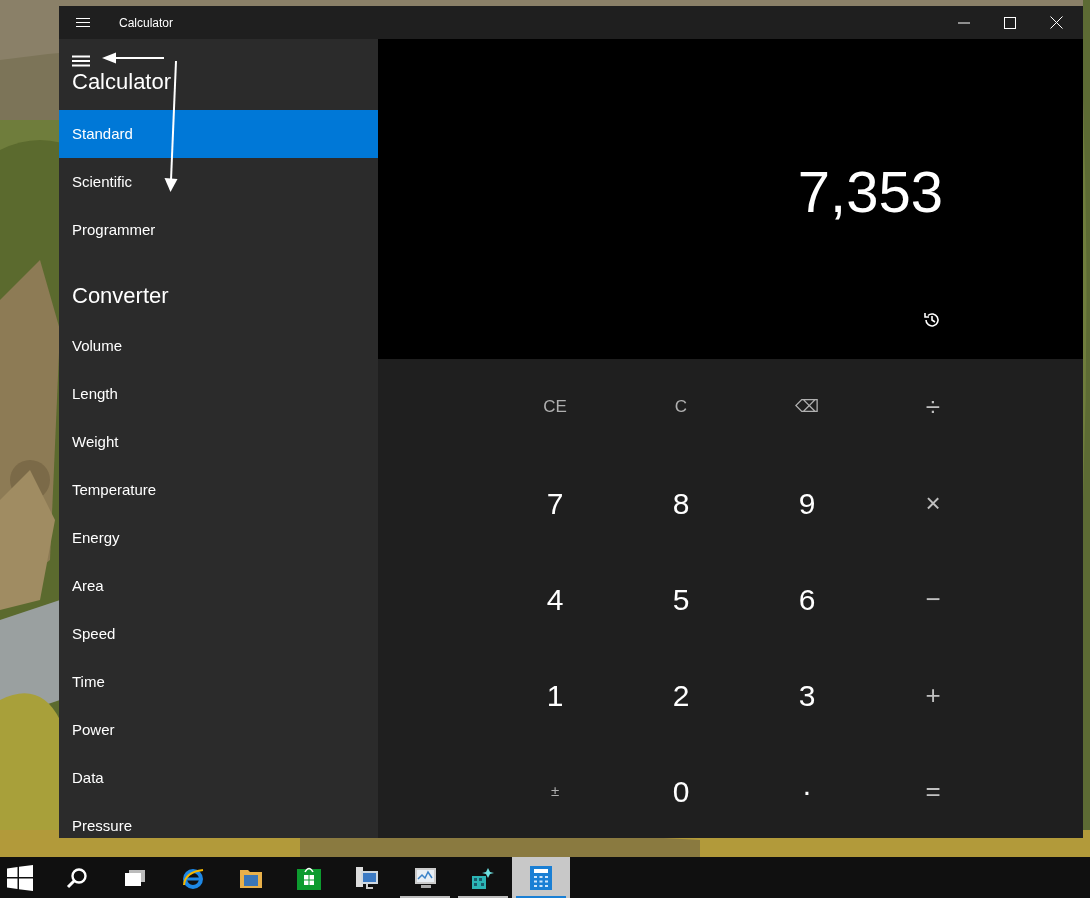 This screenshot has height=898, width=1090. What do you see at coordinates (122, 82) in the screenshot?
I see `section-header: Calculator` at bounding box center [122, 82].